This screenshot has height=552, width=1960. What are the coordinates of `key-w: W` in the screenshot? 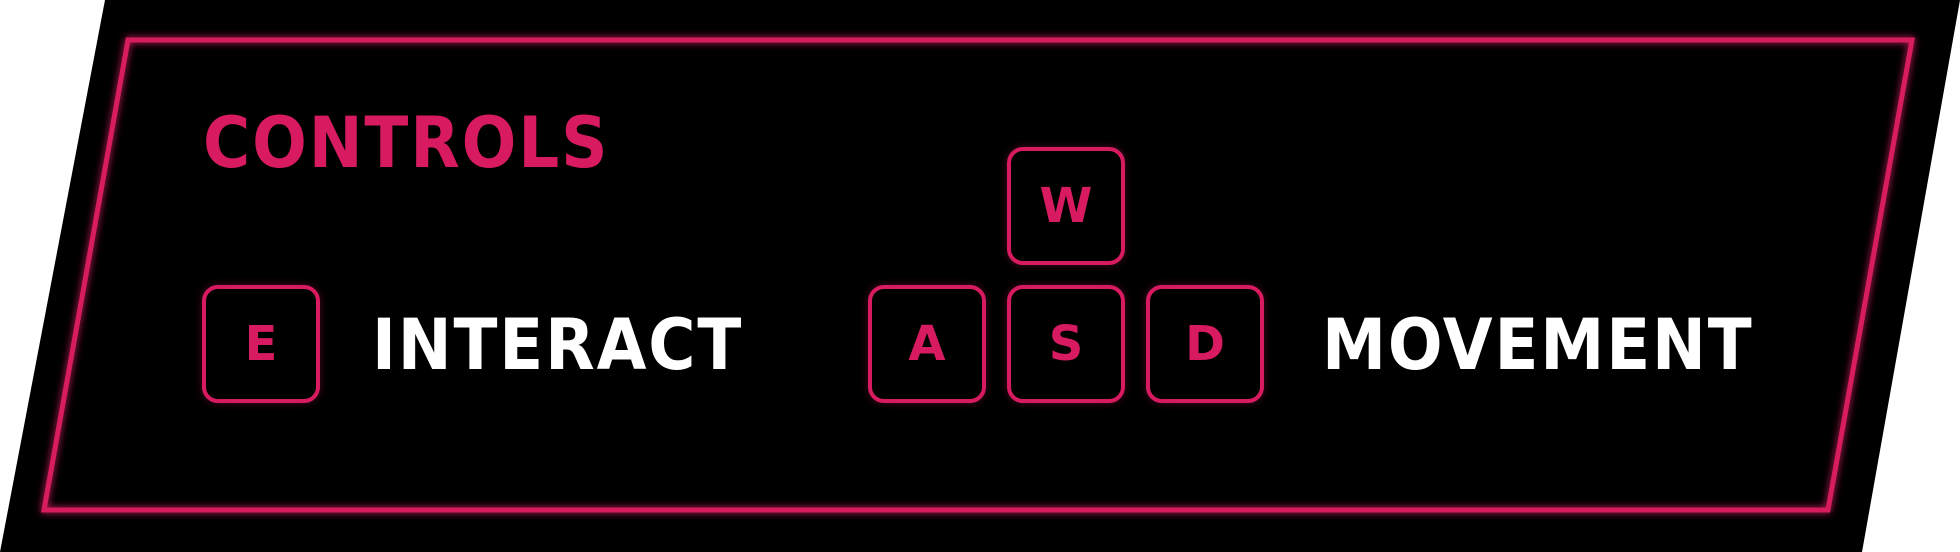 It's located at (1066, 206).